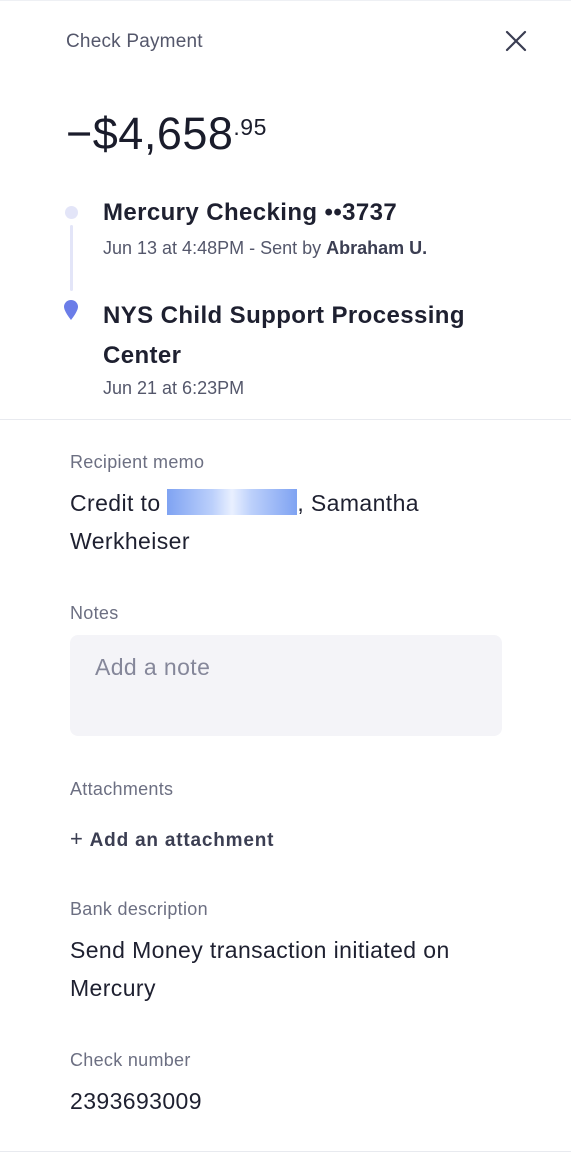 Image resolution: width=571 pixels, height=1155 pixels. What do you see at coordinates (130, 1060) in the screenshot?
I see `check-number-label: Check number` at bounding box center [130, 1060].